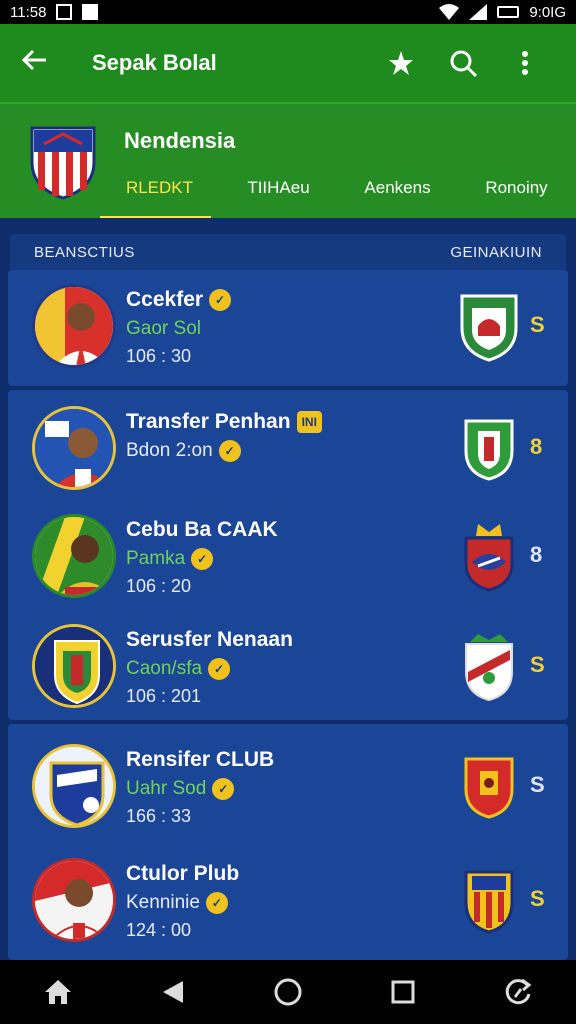  What do you see at coordinates (288, 449) in the screenshot?
I see `match-row: Transfer Penhan INI Bdon 2:on ✓ 8` at bounding box center [288, 449].